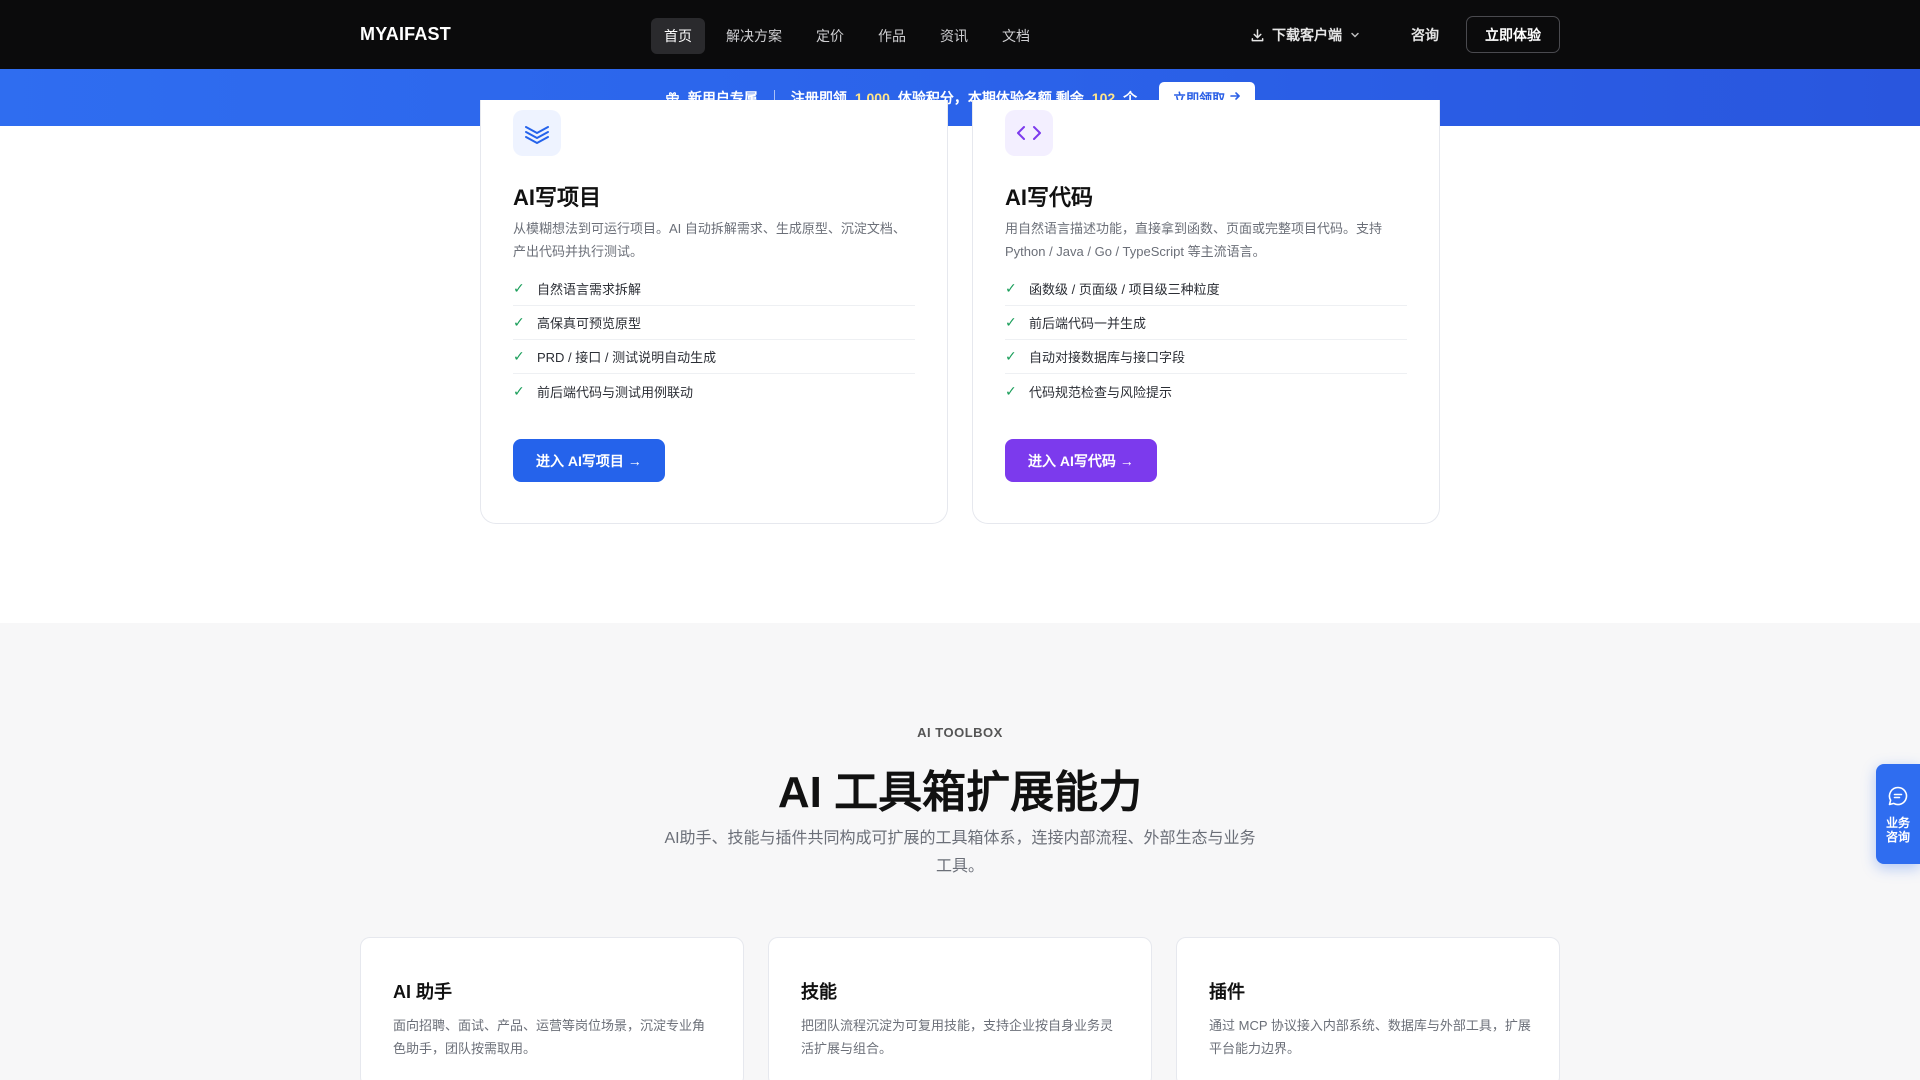 The width and height of the screenshot is (1920, 1080). Describe the element at coordinates (960, 1008) in the screenshot. I see `tool-card-skills: 技能 把团队流程沉淀为可复用技能，支持企业按自身业务灵活扩展与组合。` at that location.